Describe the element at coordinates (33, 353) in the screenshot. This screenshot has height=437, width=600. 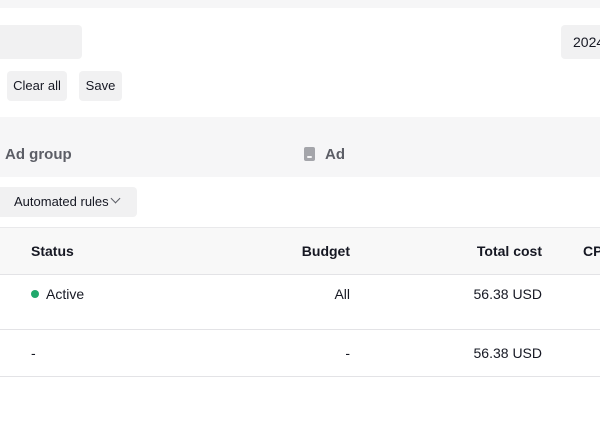
I see `status-cell: -` at that location.